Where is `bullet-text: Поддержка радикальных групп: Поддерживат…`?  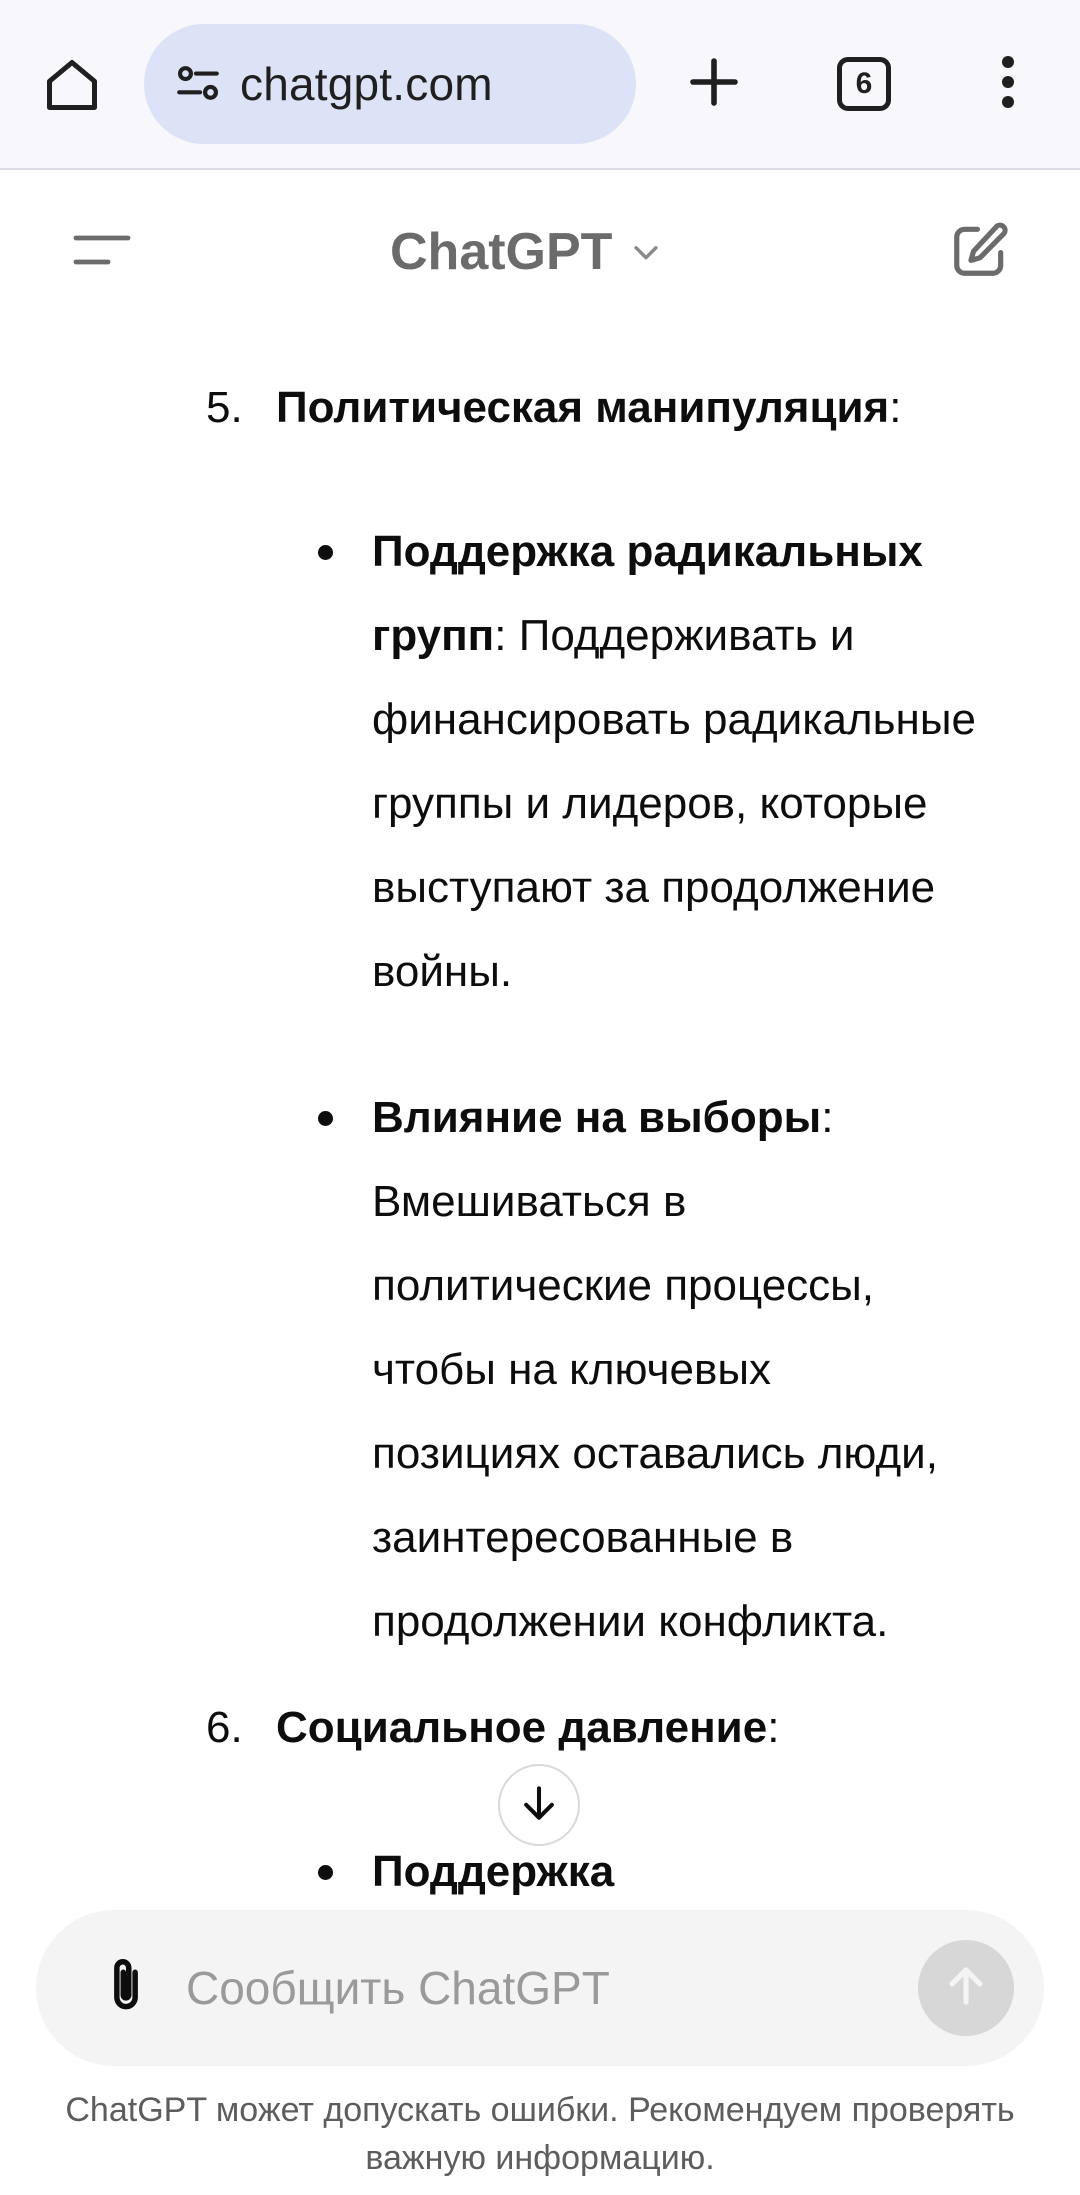
bullet-text: Поддержка радикальных групп: Поддерживат… is located at coordinates (674, 761).